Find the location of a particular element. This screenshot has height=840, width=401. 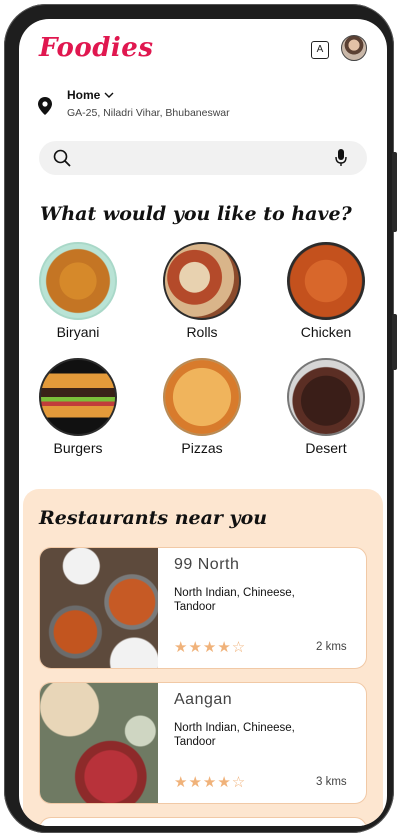

volume-button is located at coordinates (394, 192).